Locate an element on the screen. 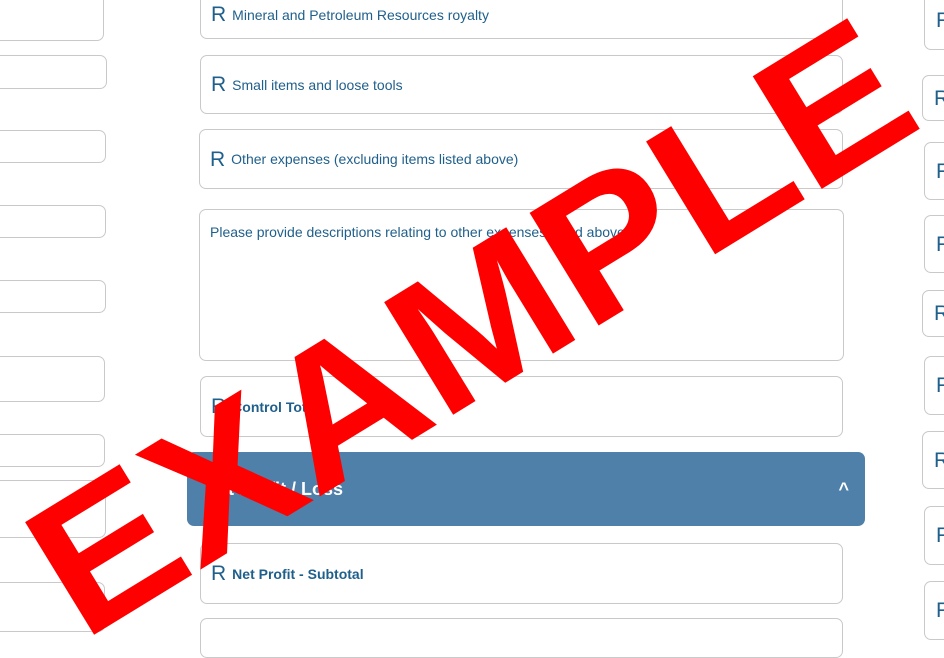 The image size is (944, 658). right-field-3: R is located at coordinates (934, 171).